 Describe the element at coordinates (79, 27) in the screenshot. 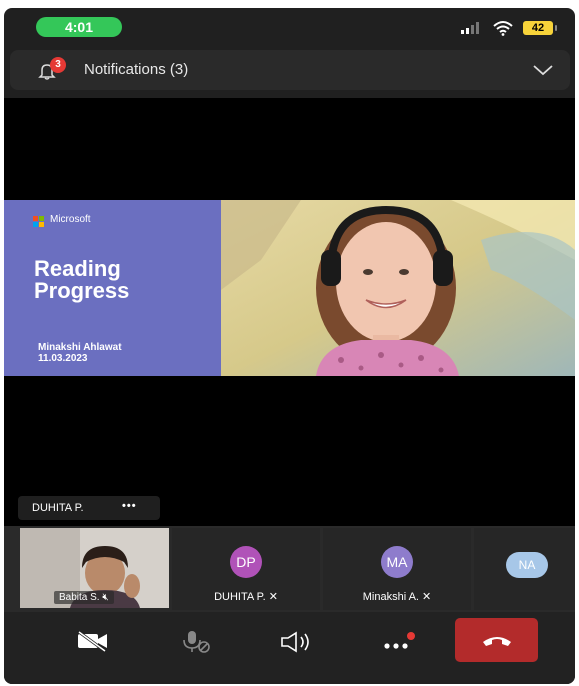

I see `status-time: 4:01` at that location.